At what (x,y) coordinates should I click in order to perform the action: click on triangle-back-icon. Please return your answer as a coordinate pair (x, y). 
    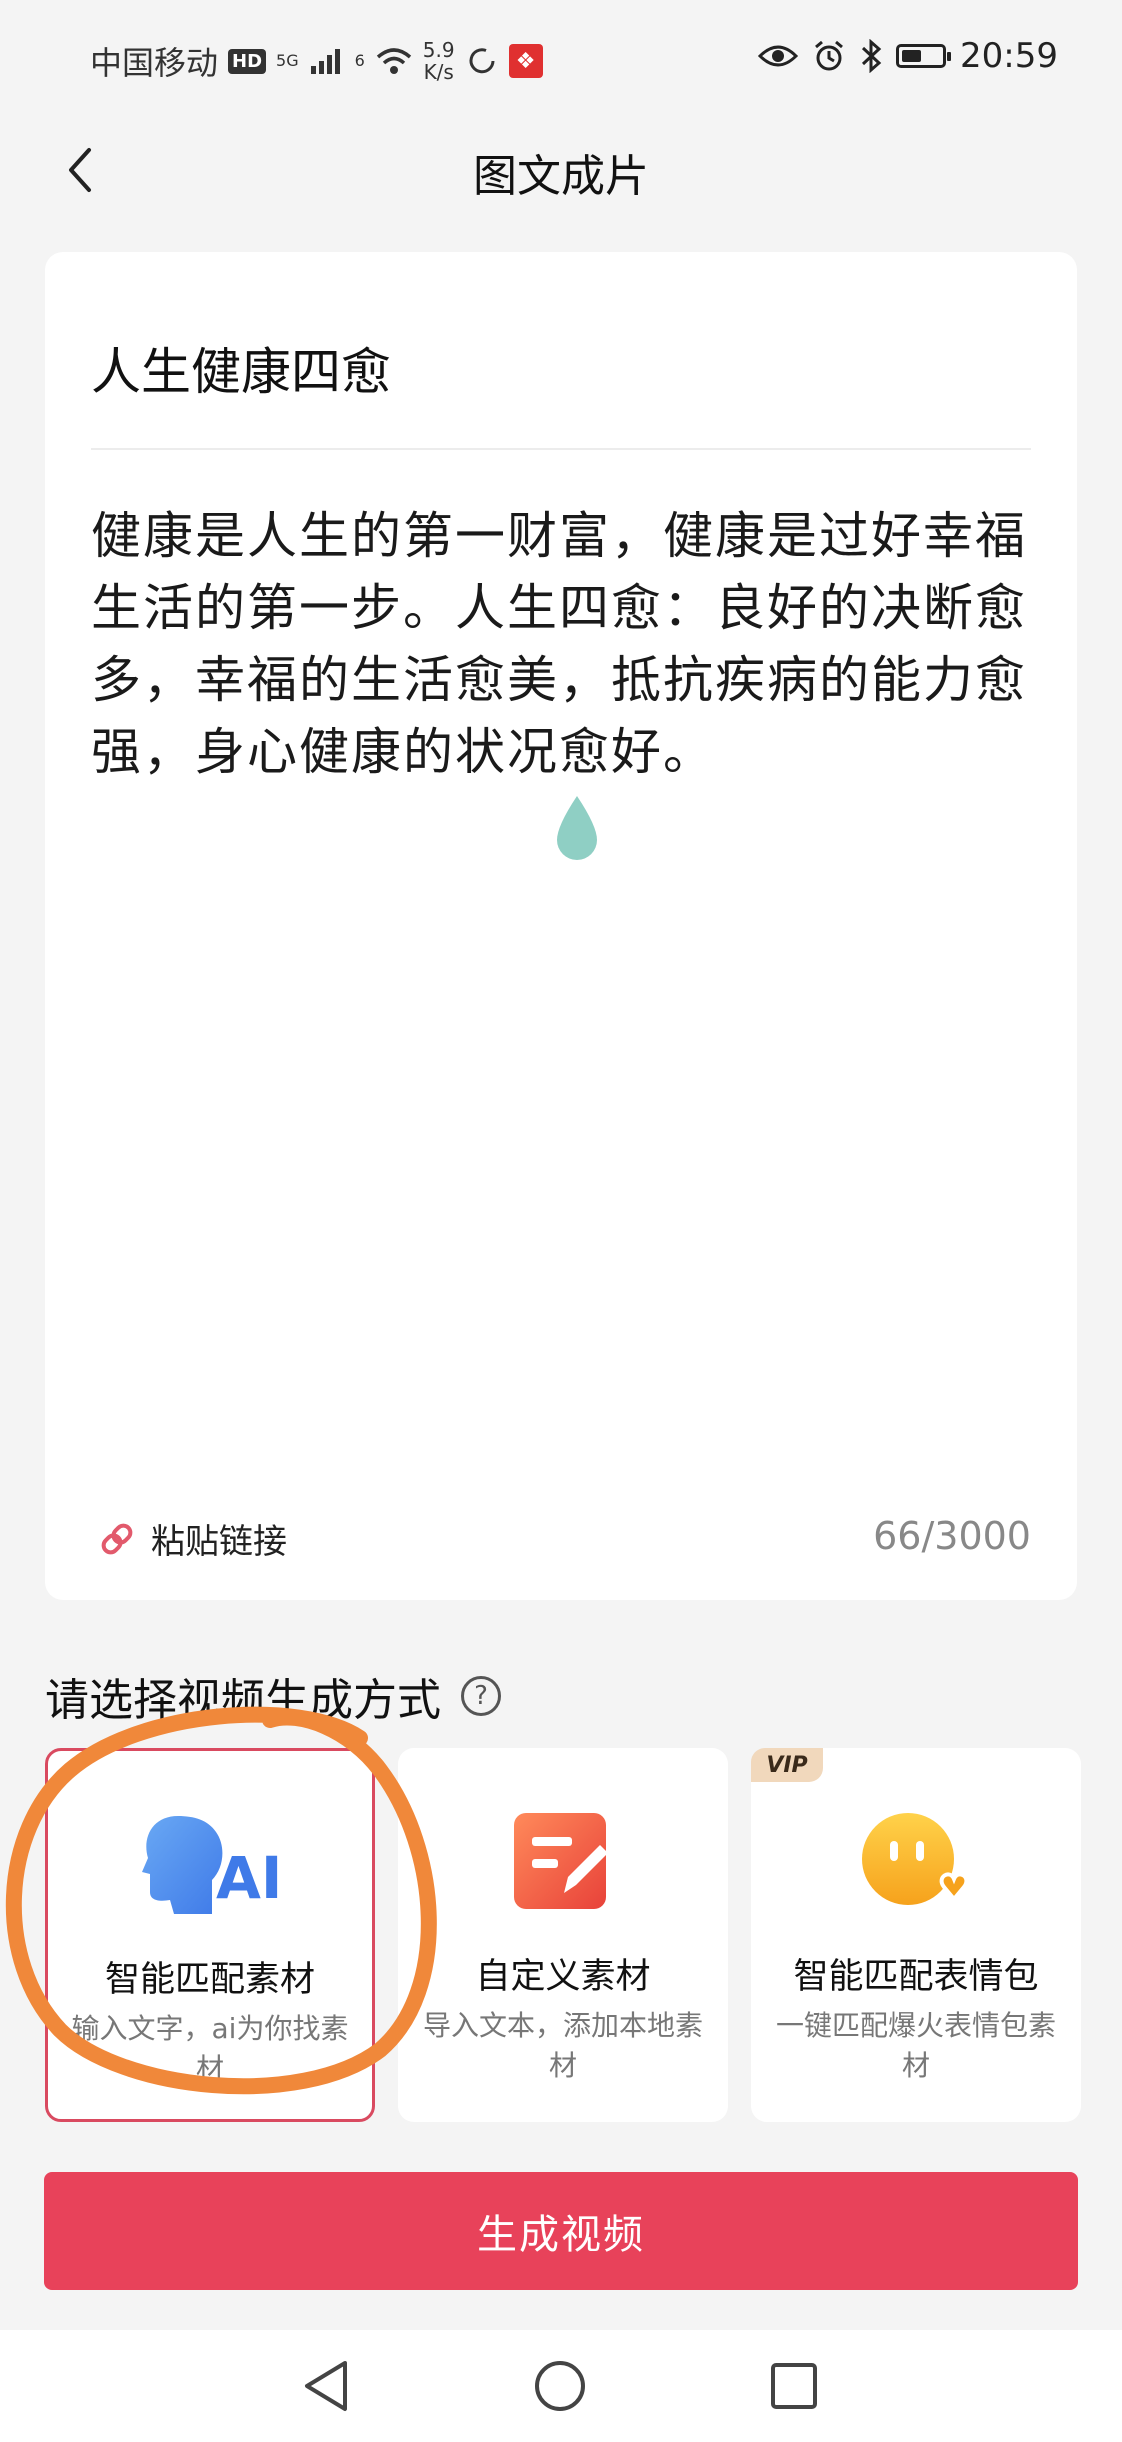
    Looking at the image, I should click on (326, 2386).